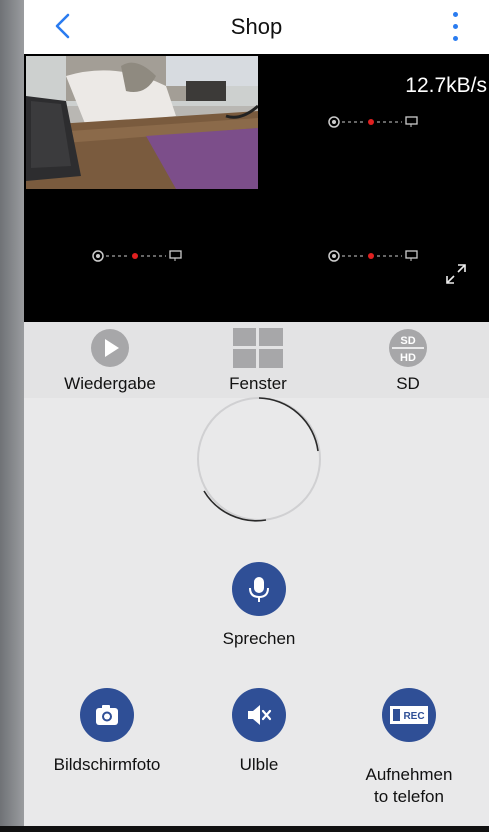 The image size is (489, 832). Describe the element at coordinates (446, 85) in the screenshot. I see `bitrate-readout: 12.7kB/s` at that location.